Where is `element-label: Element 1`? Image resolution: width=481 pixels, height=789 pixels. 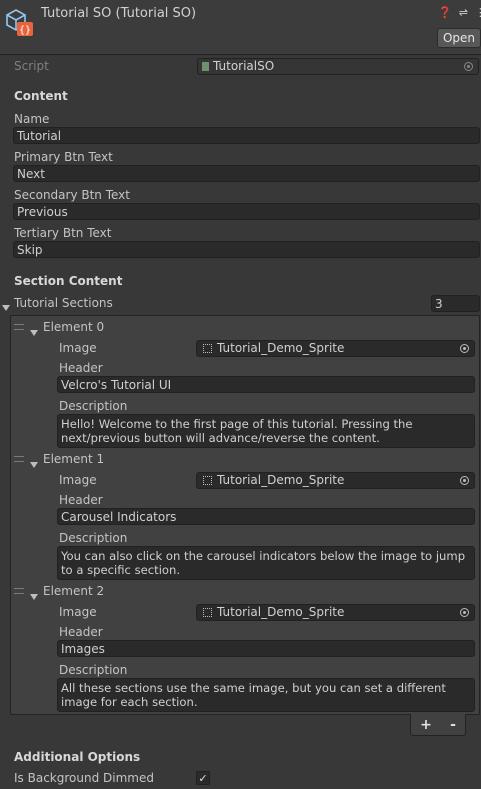
element-label: Element 1 is located at coordinates (73, 459).